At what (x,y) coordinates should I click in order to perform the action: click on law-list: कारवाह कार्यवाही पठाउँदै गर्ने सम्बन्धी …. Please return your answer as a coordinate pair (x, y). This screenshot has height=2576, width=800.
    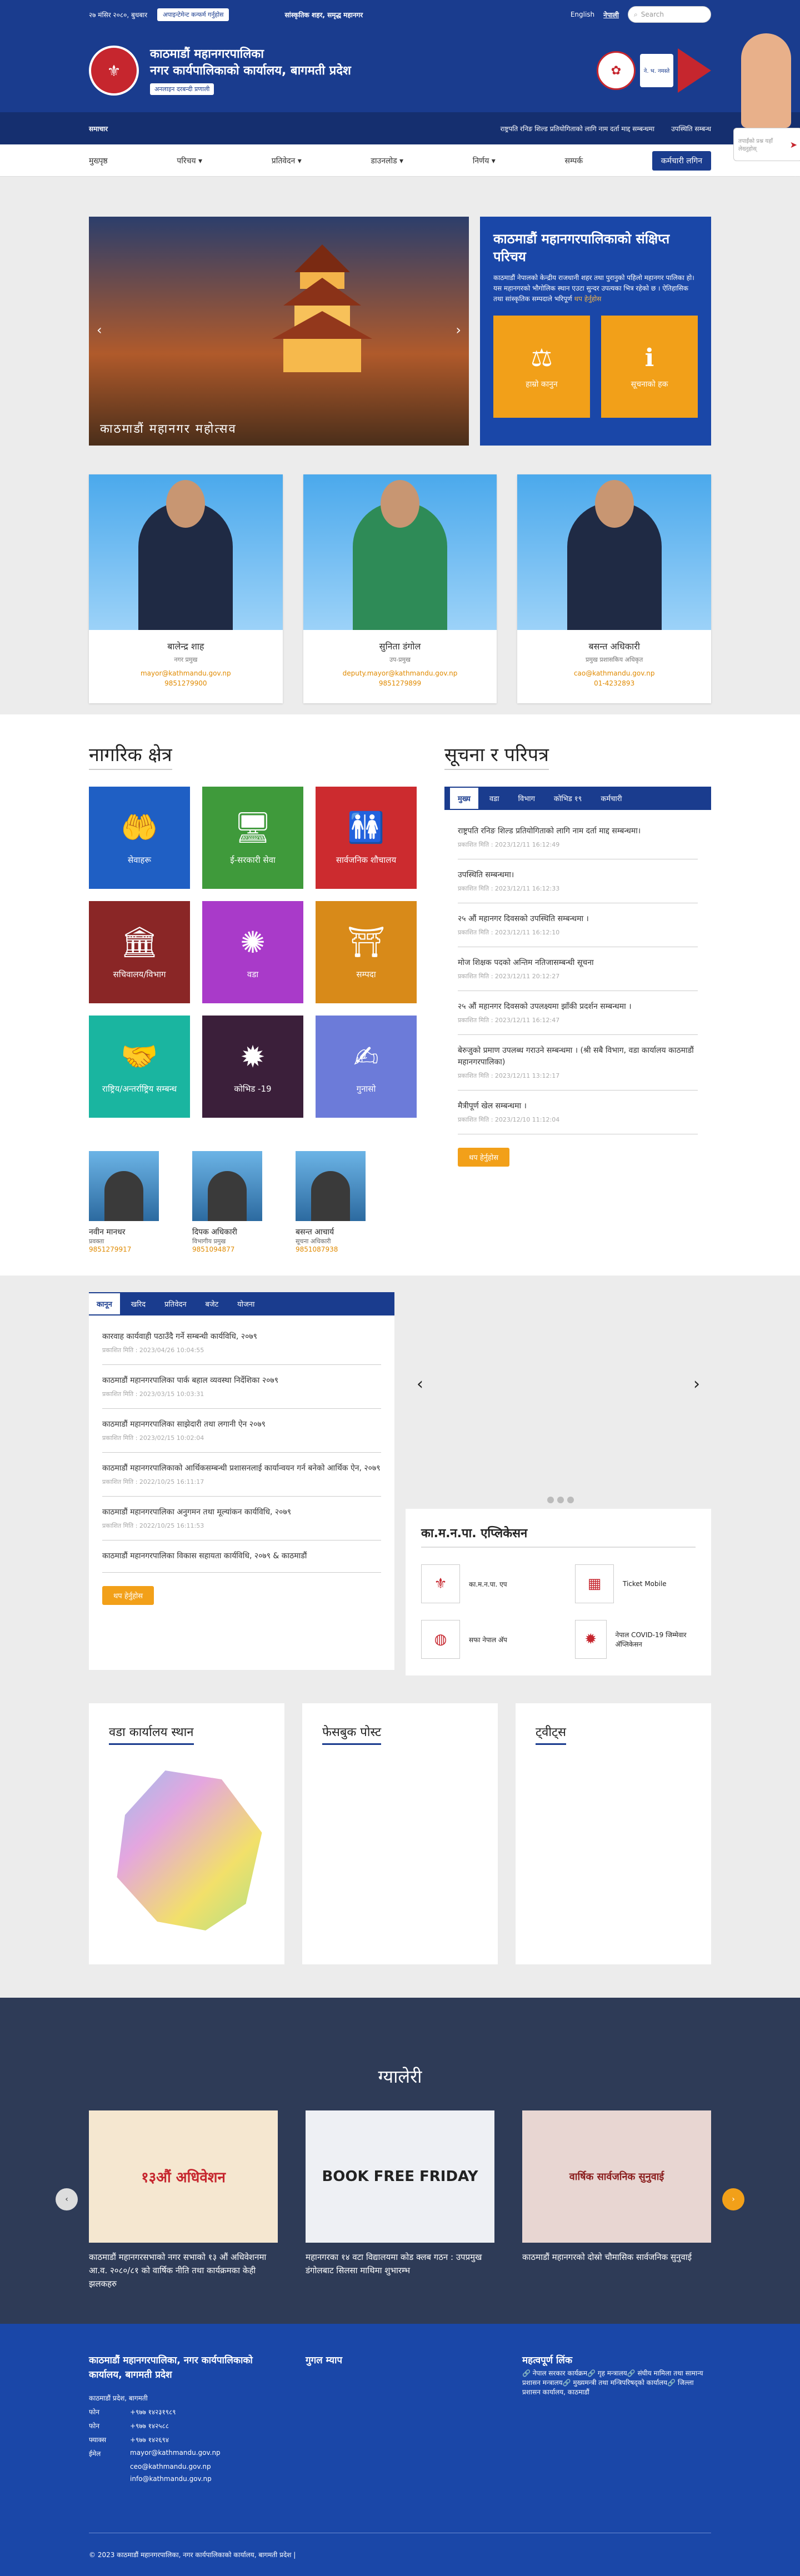
    Looking at the image, I should click on (241, 1446).